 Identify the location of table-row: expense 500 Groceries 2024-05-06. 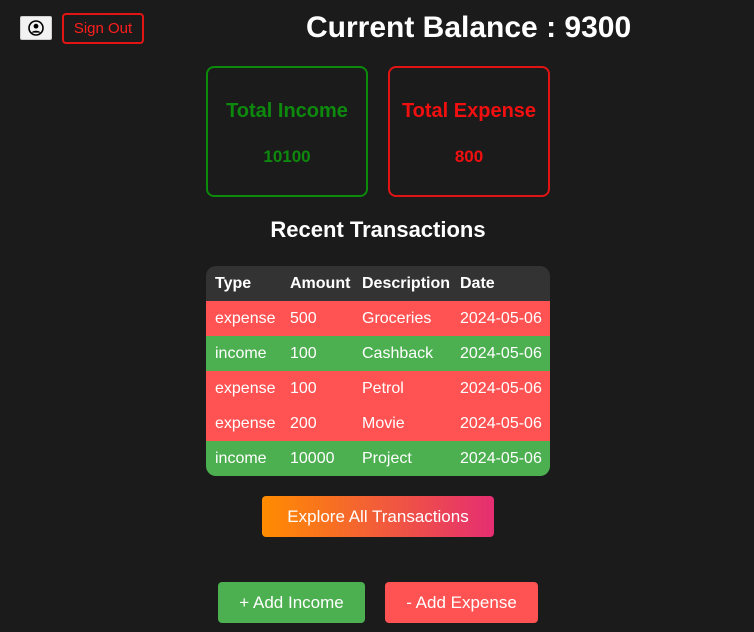
(378, 318).